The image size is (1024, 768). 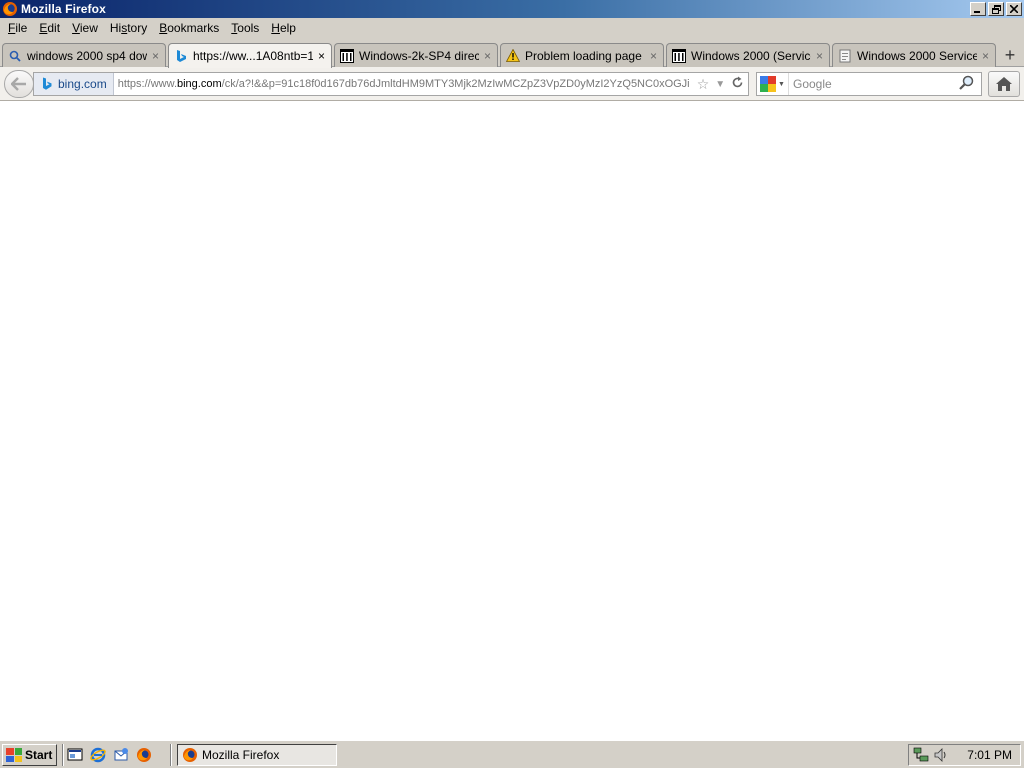 I want to click on start-label: Start, so click(x=39, y=755).